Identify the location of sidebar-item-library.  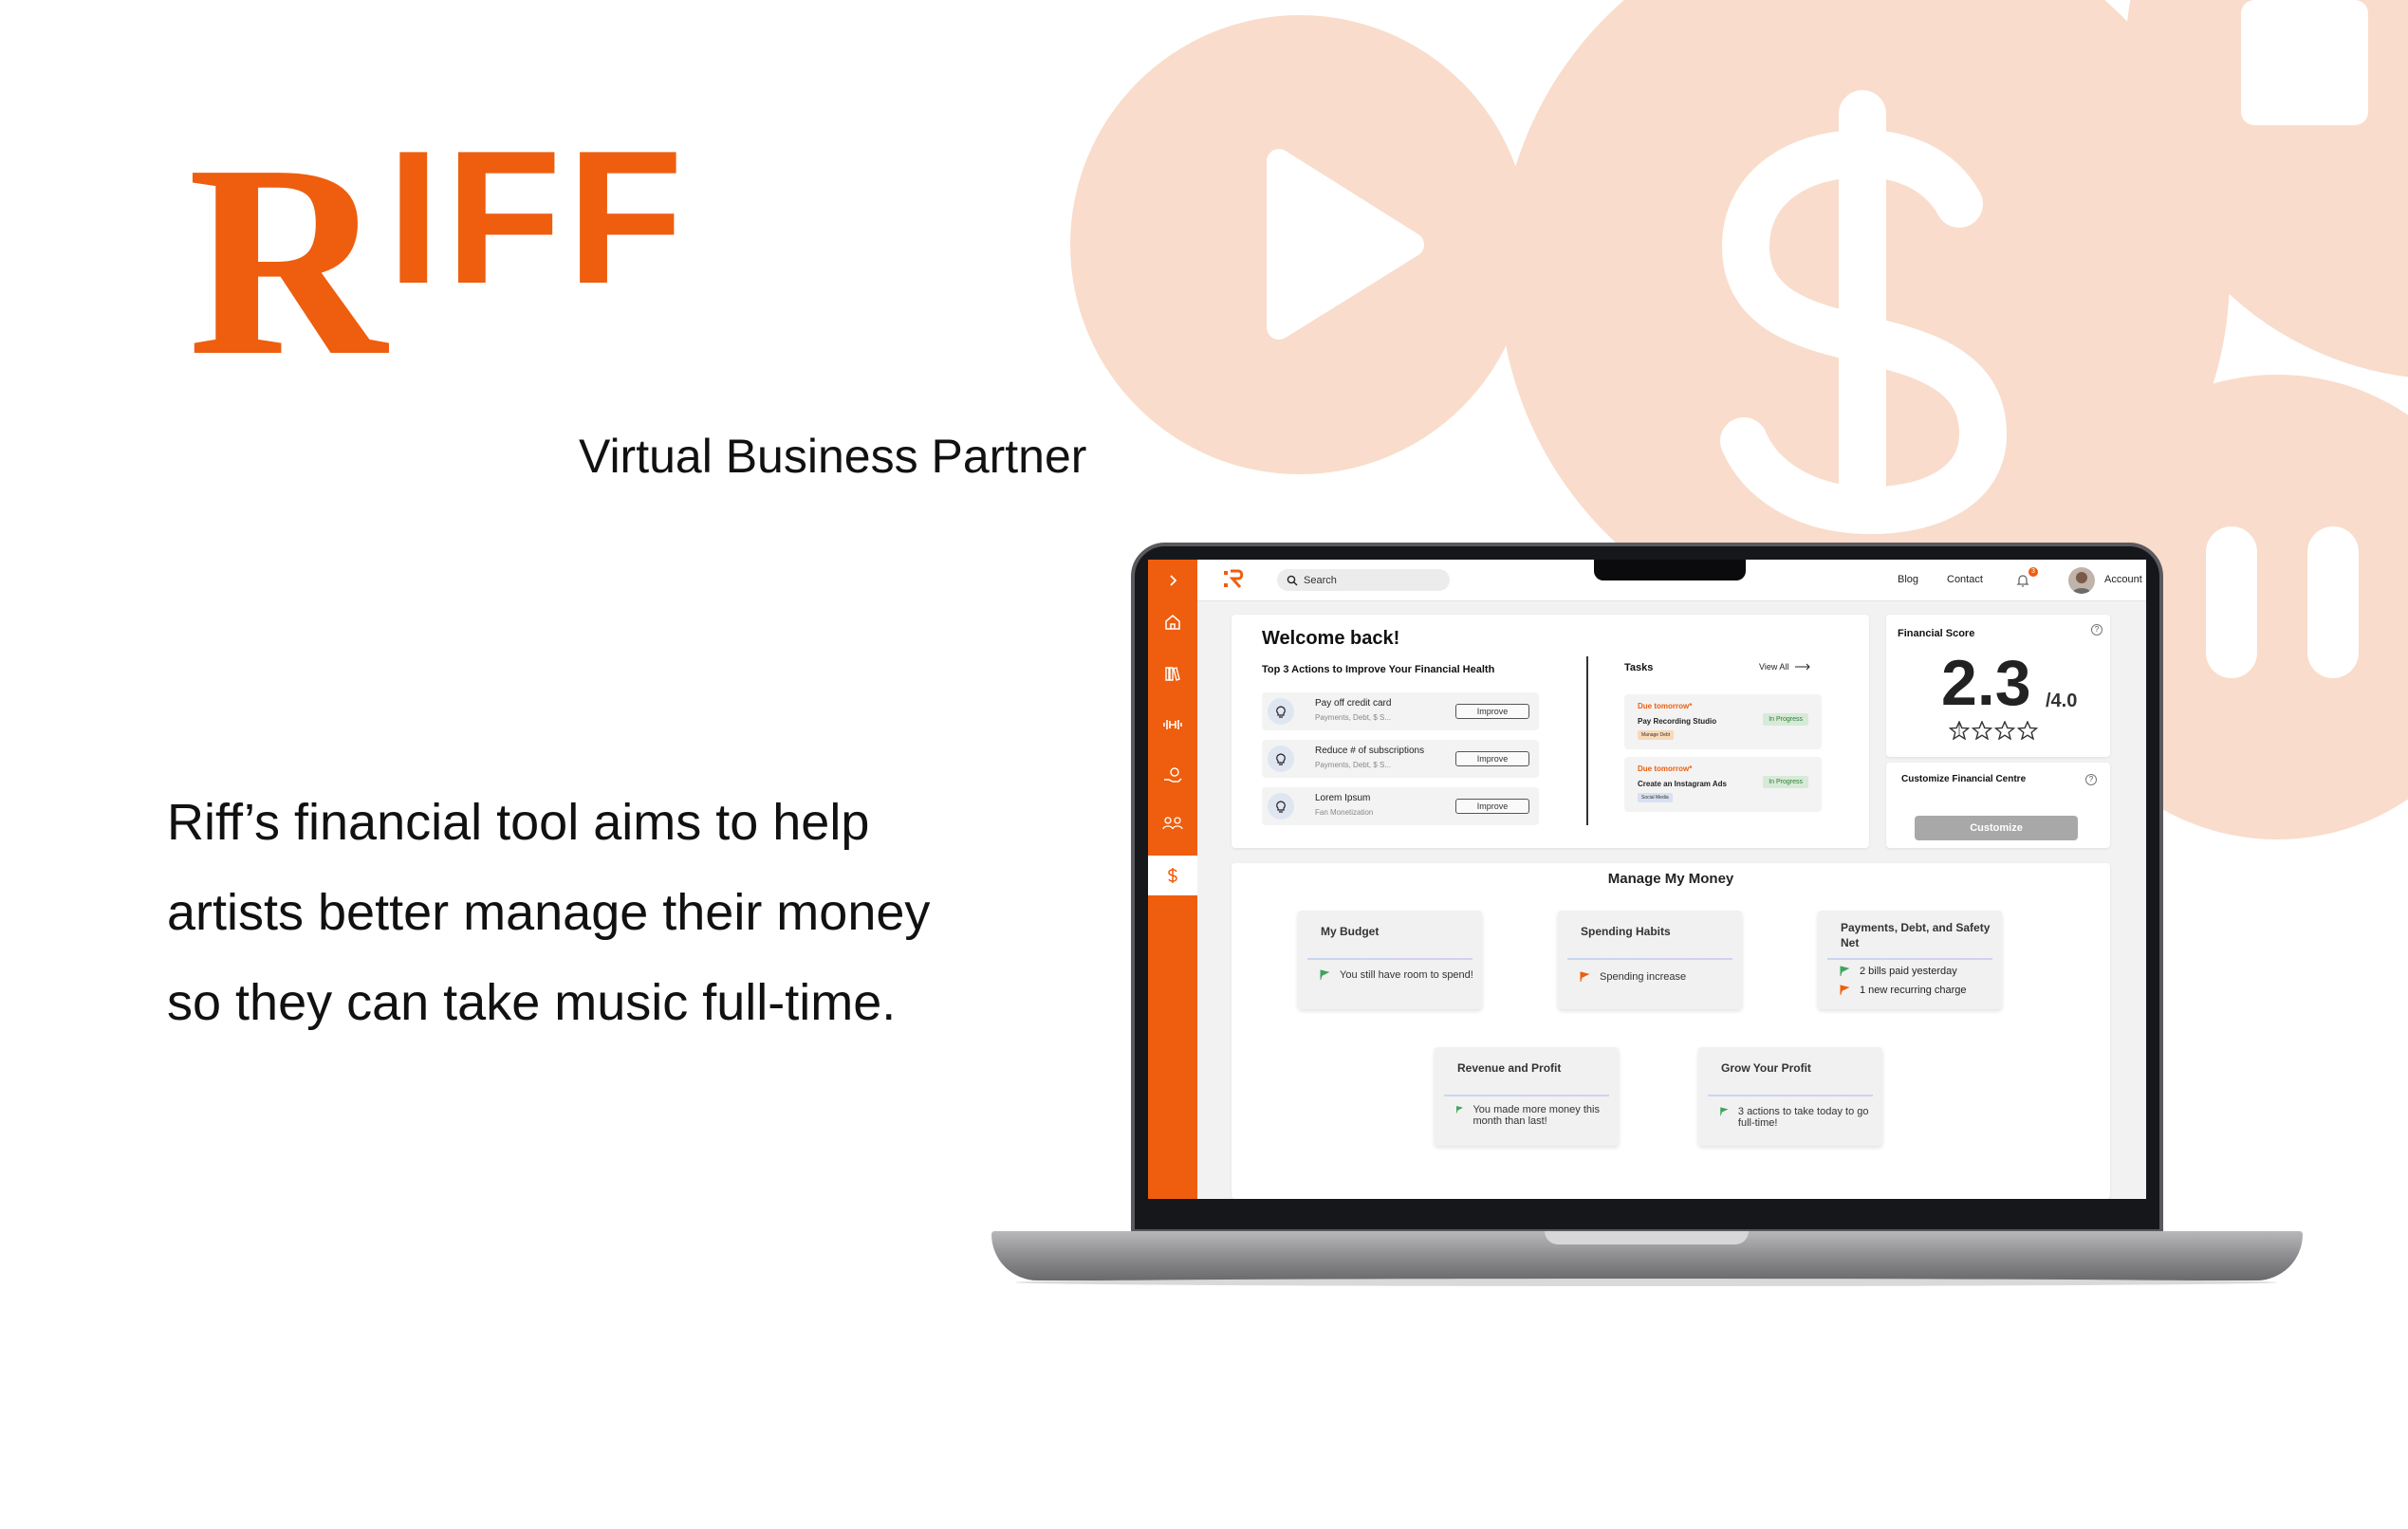
(1172, 673).